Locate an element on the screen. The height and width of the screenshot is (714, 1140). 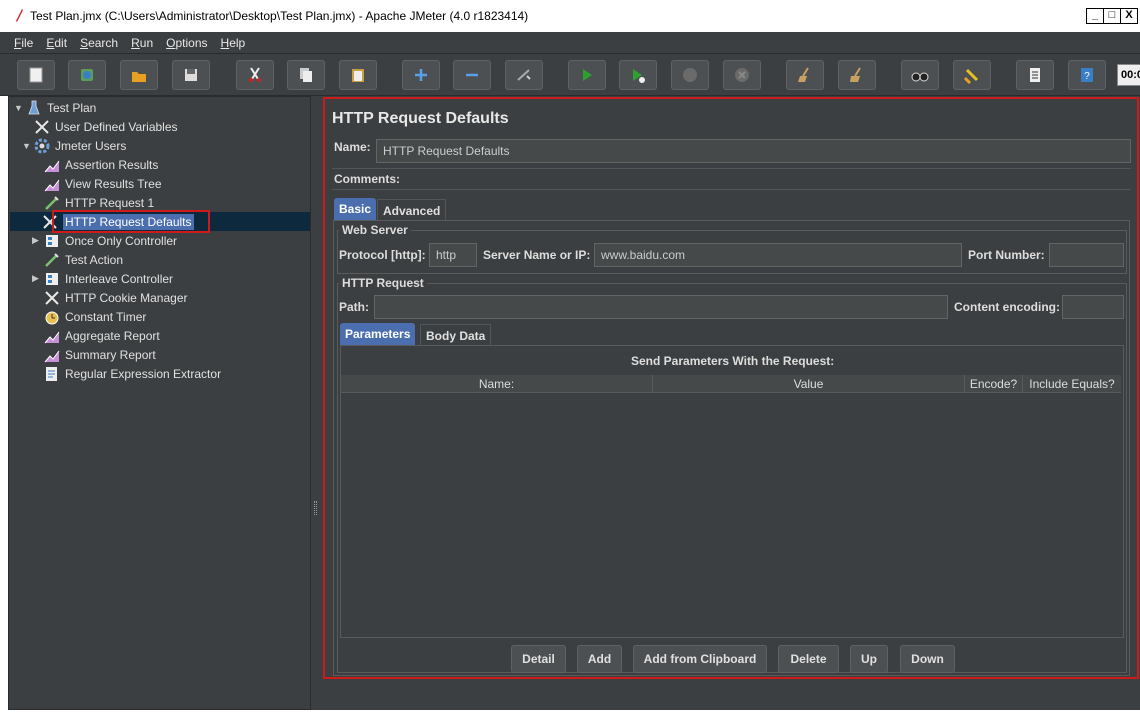
content-encoding-input is located at coordinates (1093, 307).